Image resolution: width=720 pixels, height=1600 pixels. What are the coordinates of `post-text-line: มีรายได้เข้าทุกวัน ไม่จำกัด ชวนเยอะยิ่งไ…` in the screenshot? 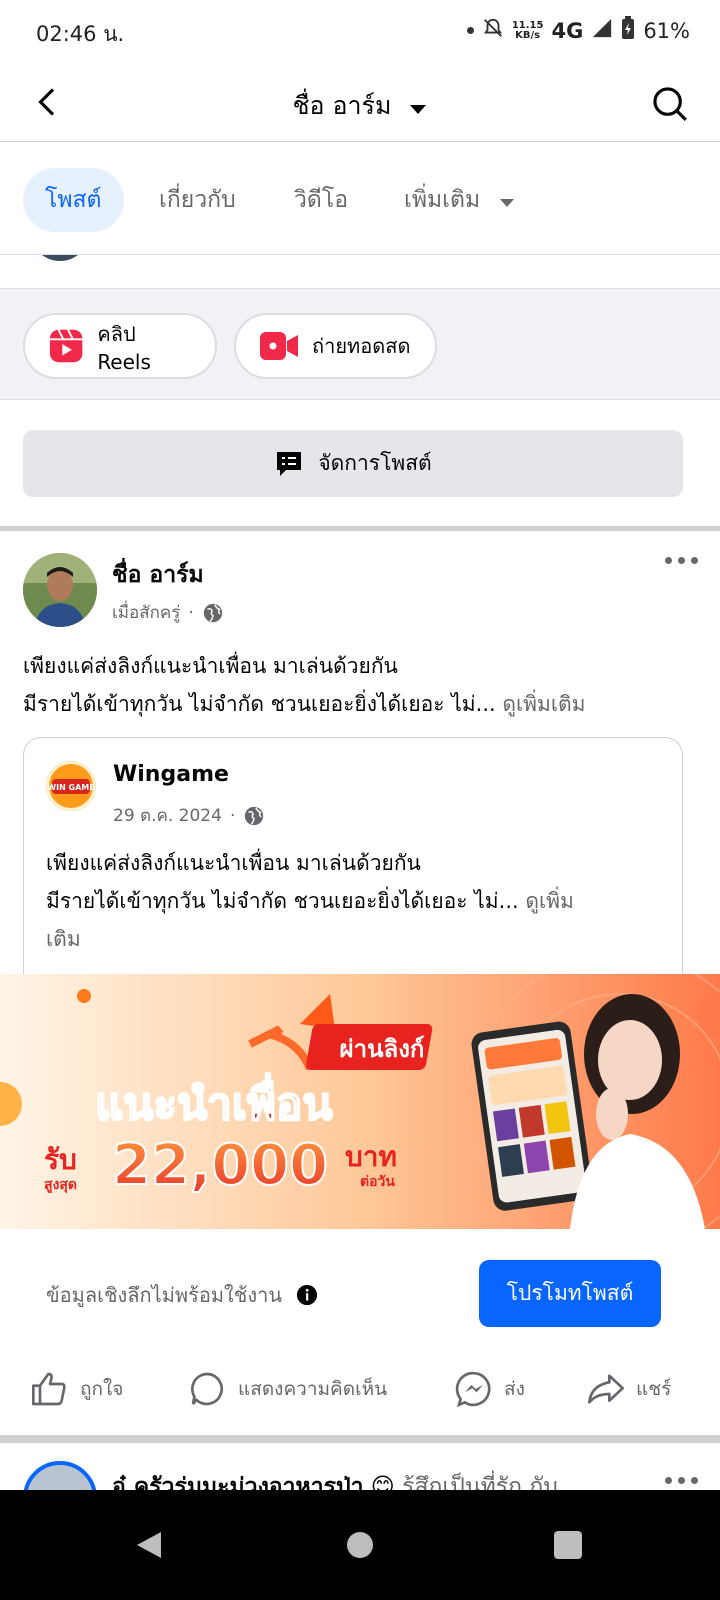 It's located at (259, 704).